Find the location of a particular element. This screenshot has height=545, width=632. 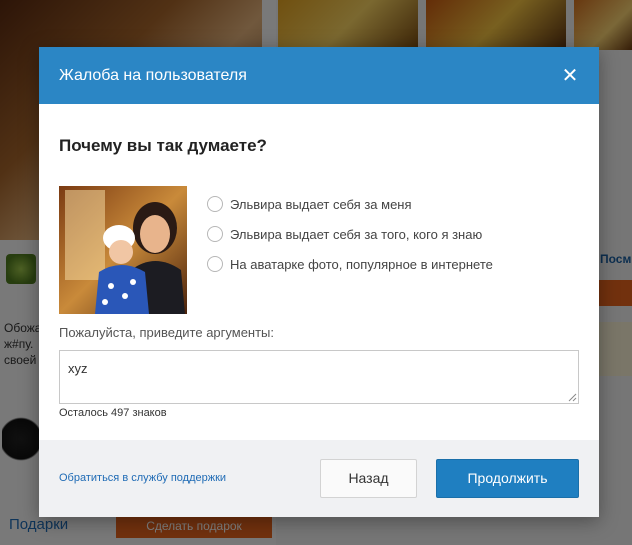

reason-option-popular-photo: На аватарке фото, популярное в интернете is located at coordinates (350, 264).